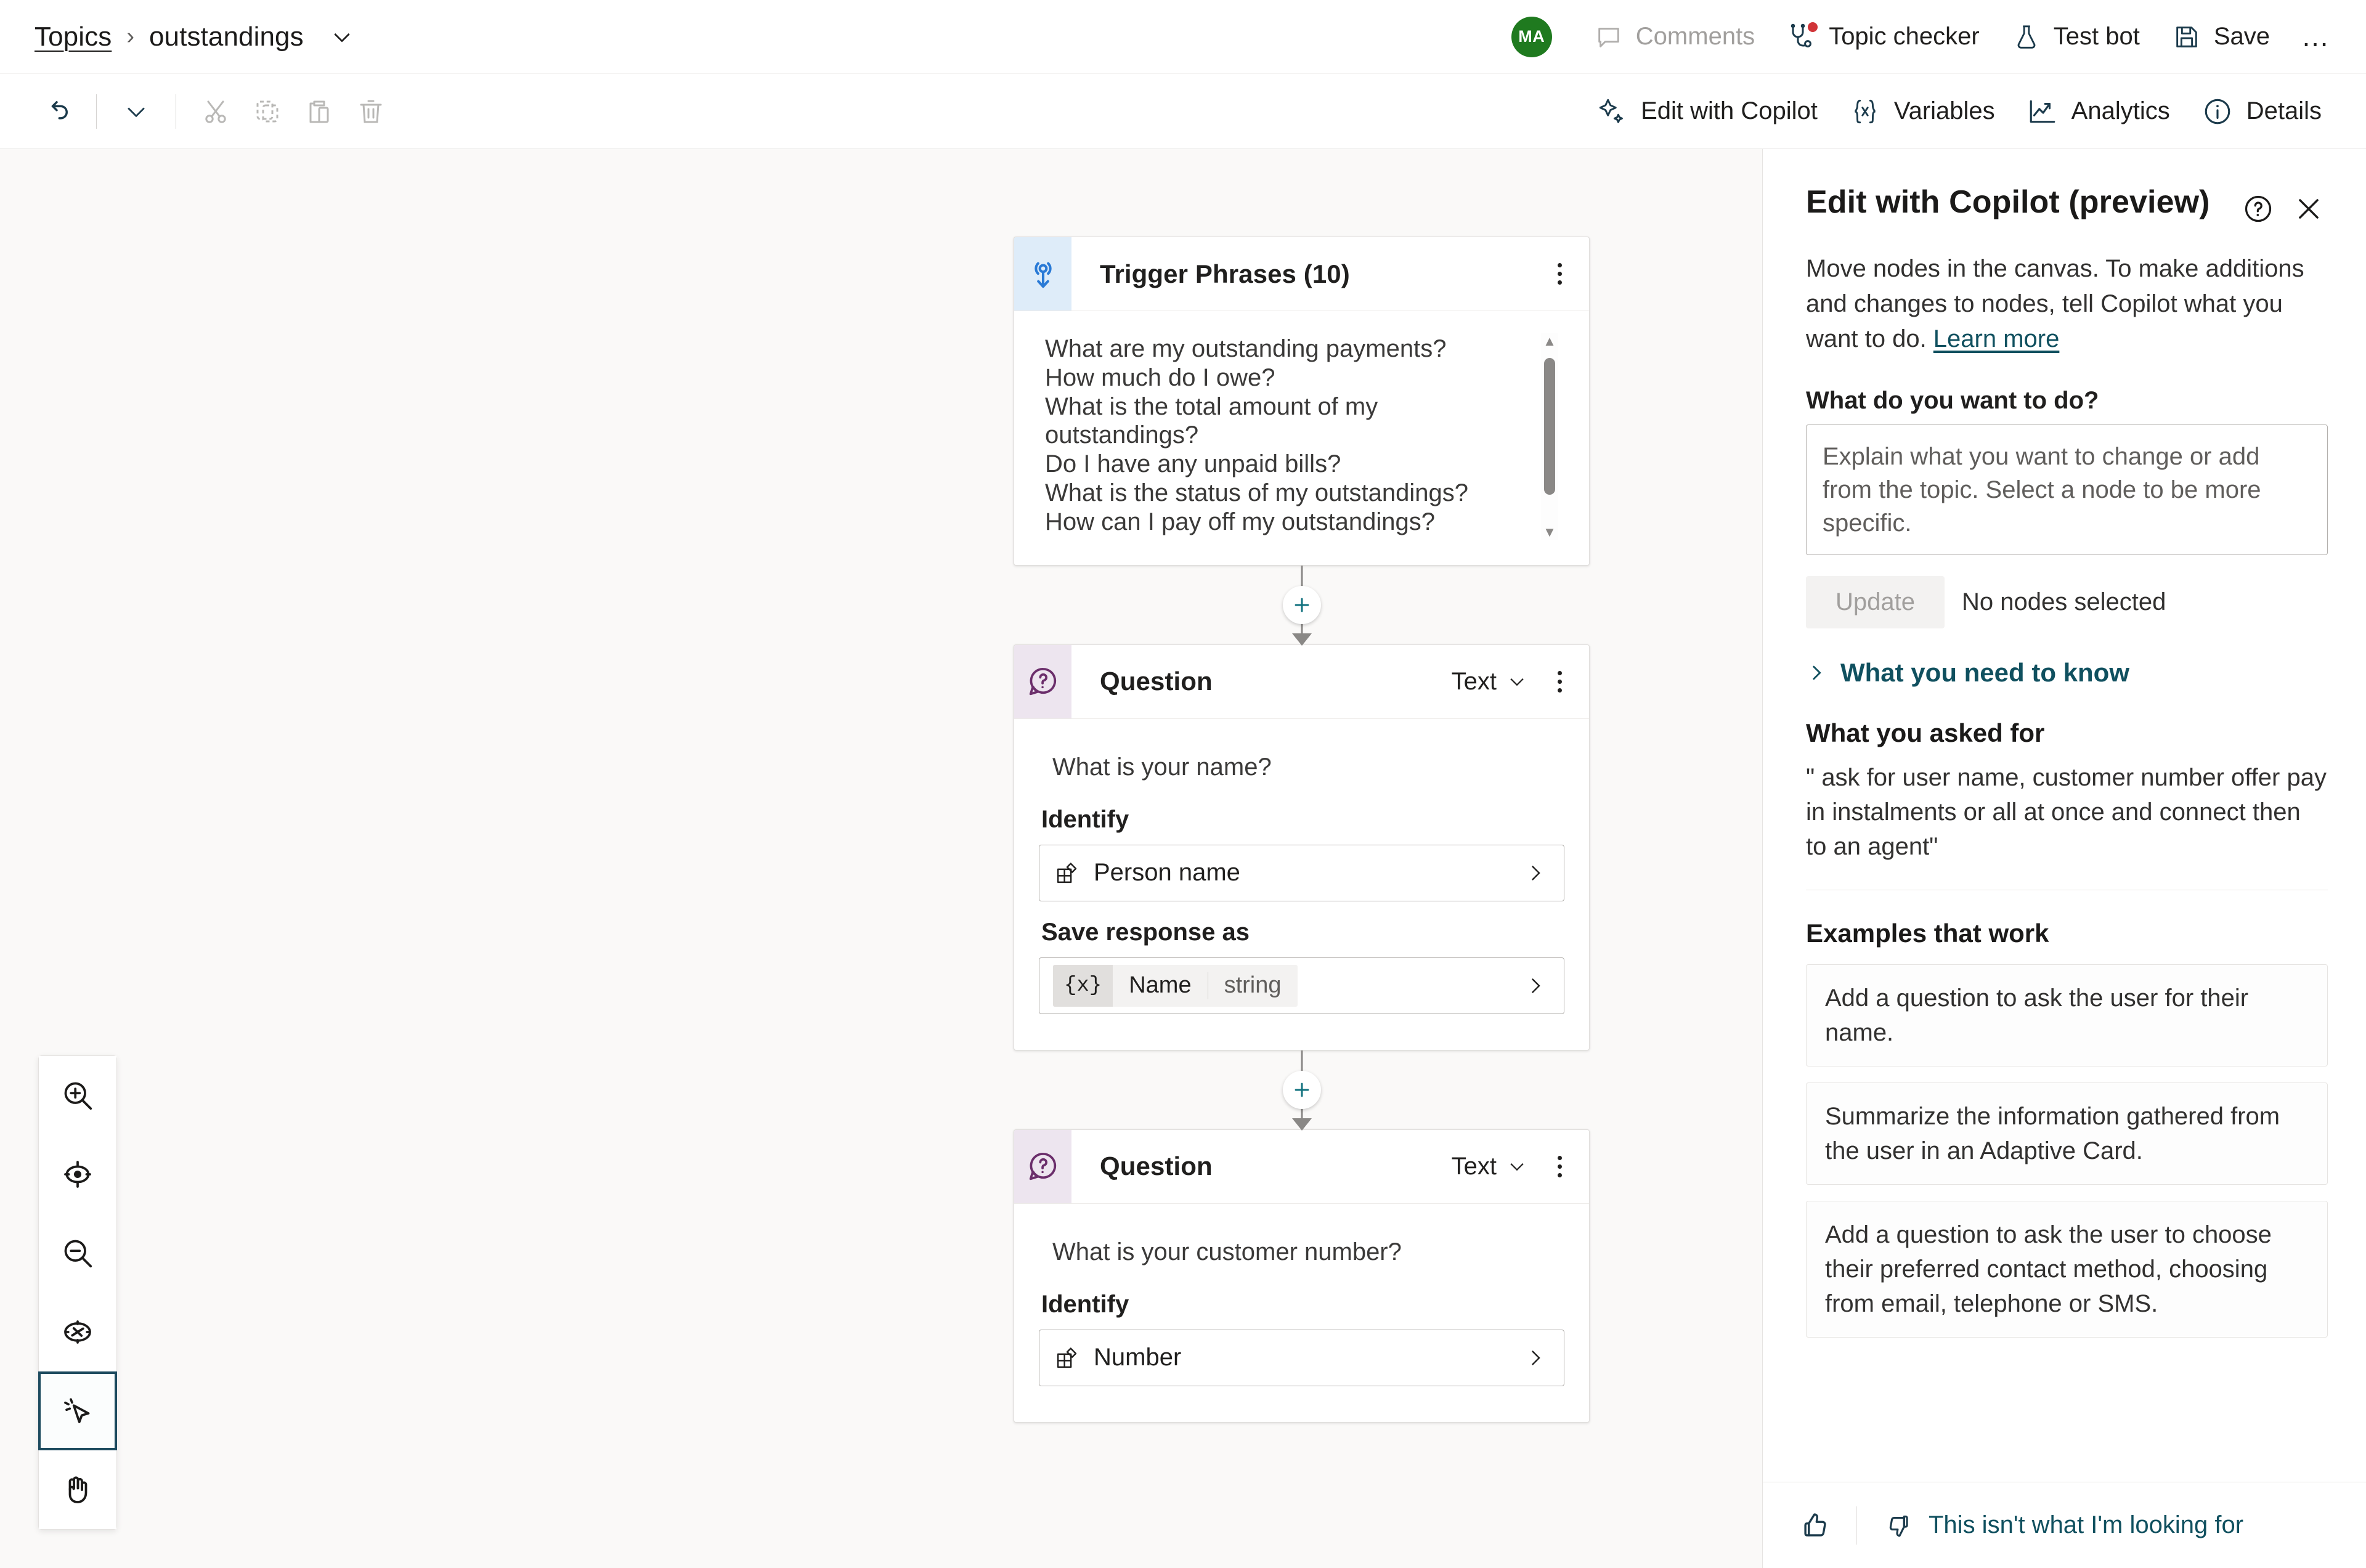 This screenshot has width=2366, height=1568. What do you see at coordinates (1996, 339) in the screenshot?
I see `learn-more-link: Learn more` at bounding box center [1996, 339].